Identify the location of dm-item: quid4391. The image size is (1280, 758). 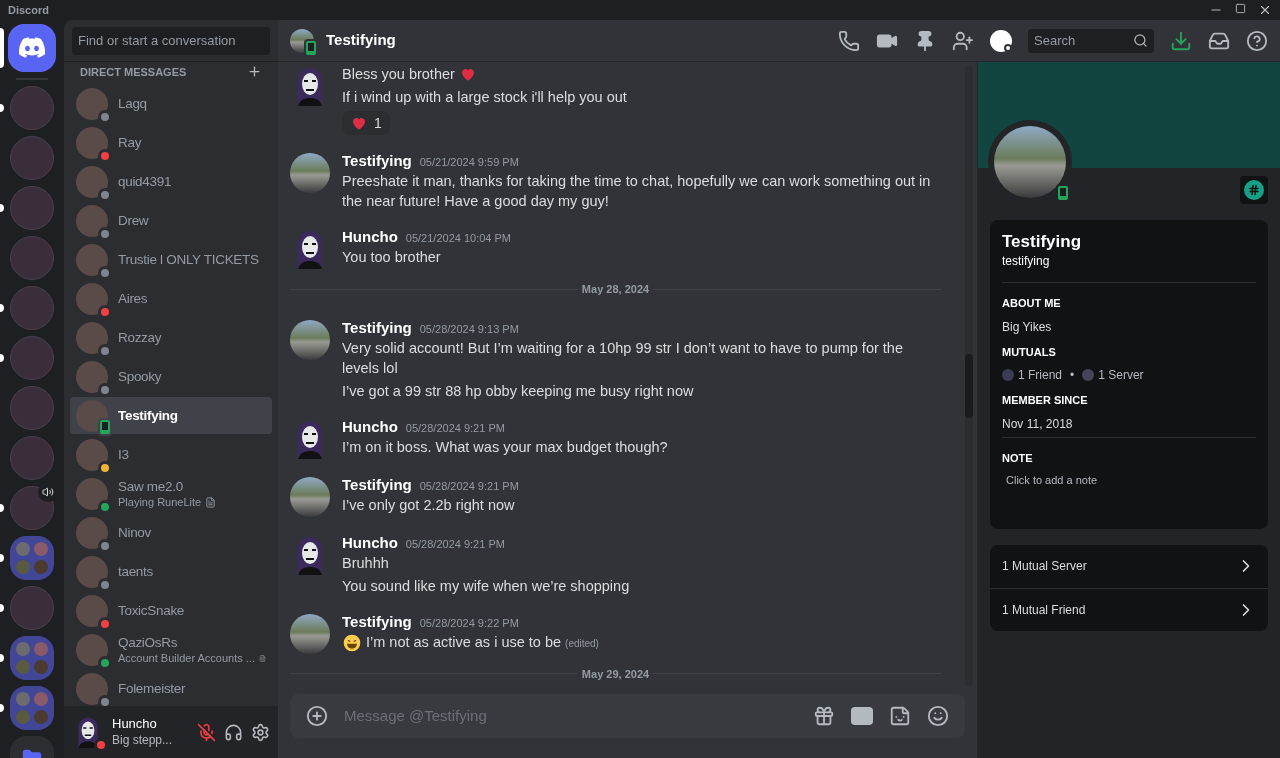
(171, 181).